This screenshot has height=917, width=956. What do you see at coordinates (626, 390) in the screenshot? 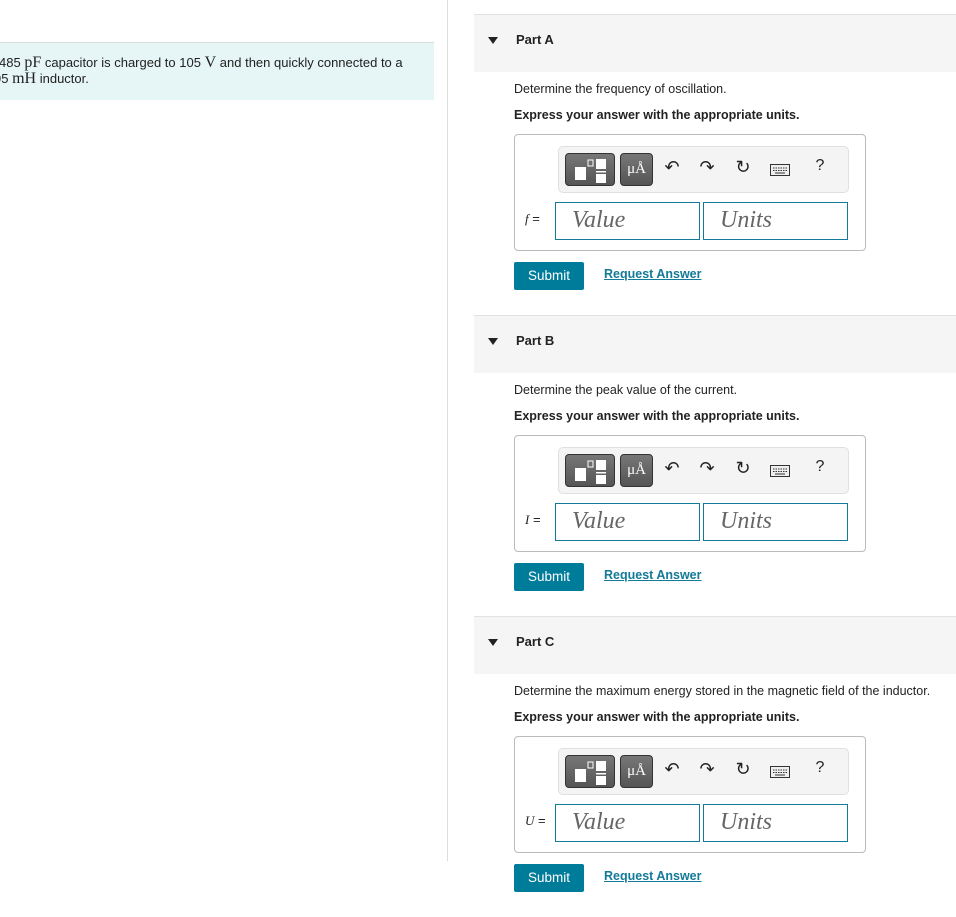
I see `question-text: Determine the peak value of the current.` at bounding box center [626, 390].